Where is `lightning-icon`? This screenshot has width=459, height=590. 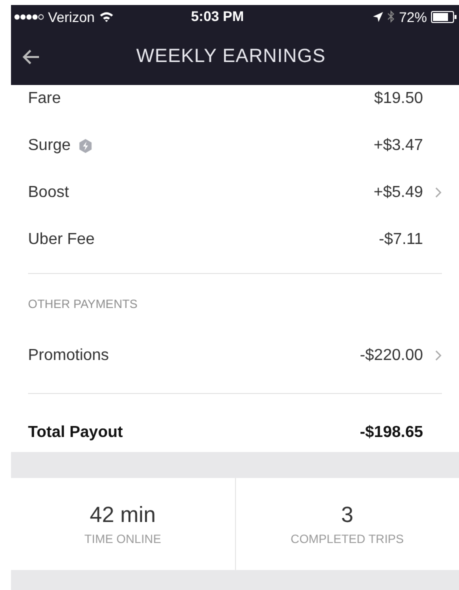 lightning-icon is located at coordinates (85, 145).